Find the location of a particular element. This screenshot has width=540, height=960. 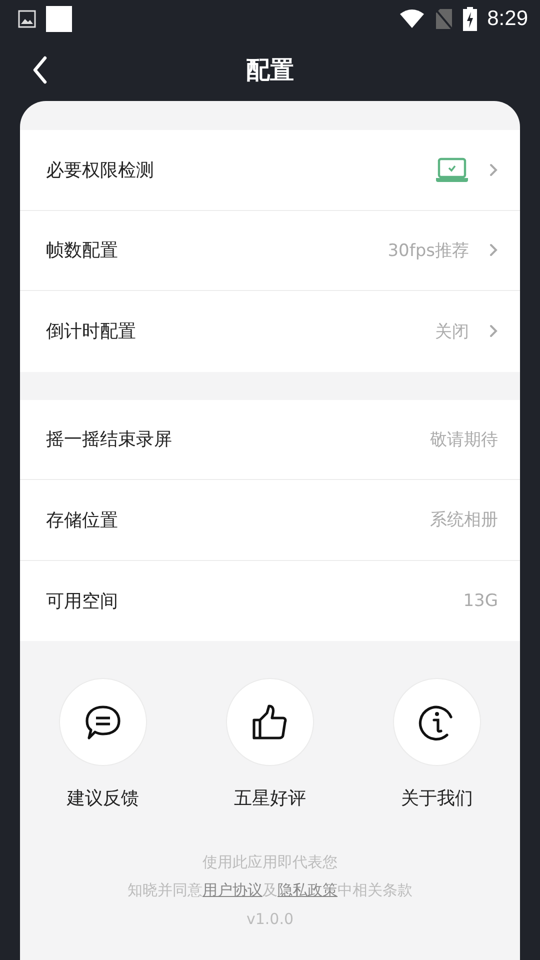

row-label: 可用空间 is located at coordinates (82, 601).